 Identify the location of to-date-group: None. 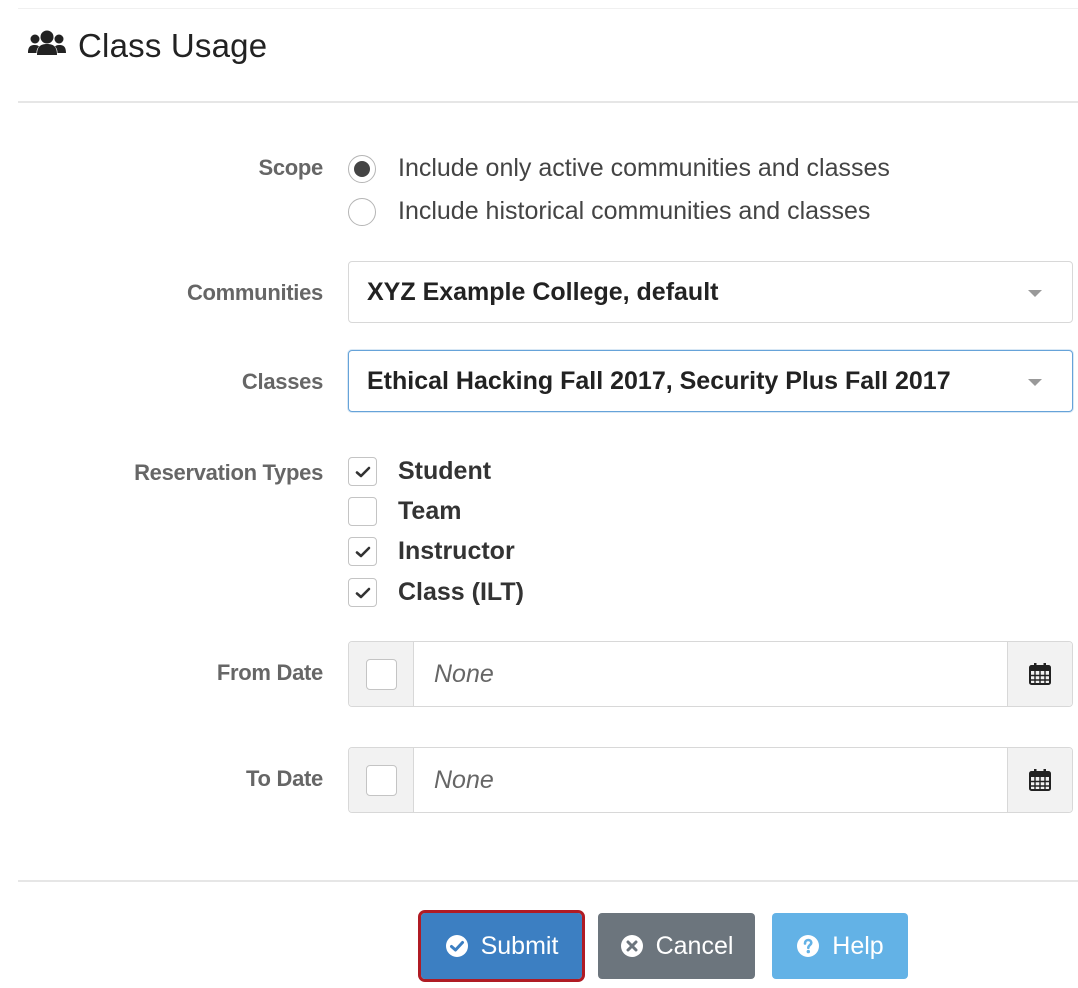
(710, 780).